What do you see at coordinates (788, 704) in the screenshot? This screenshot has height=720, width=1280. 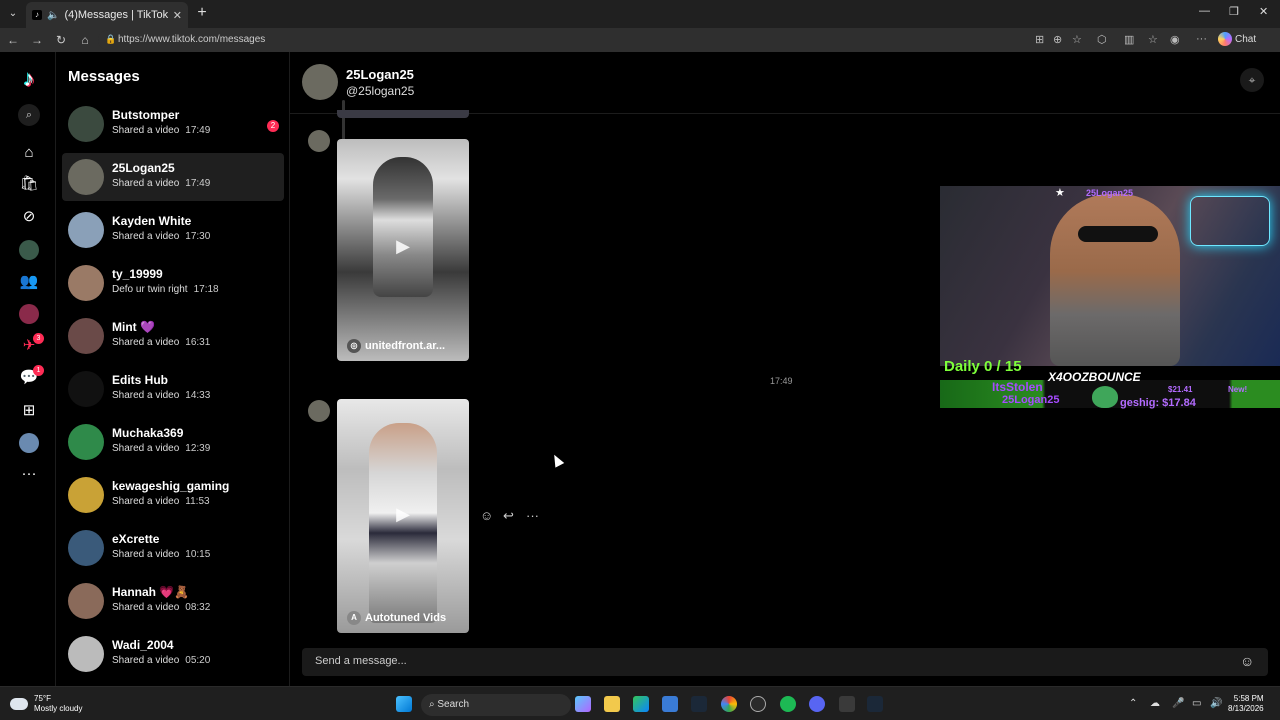 I see `spotify-icon` at bounding box center [788, 704].